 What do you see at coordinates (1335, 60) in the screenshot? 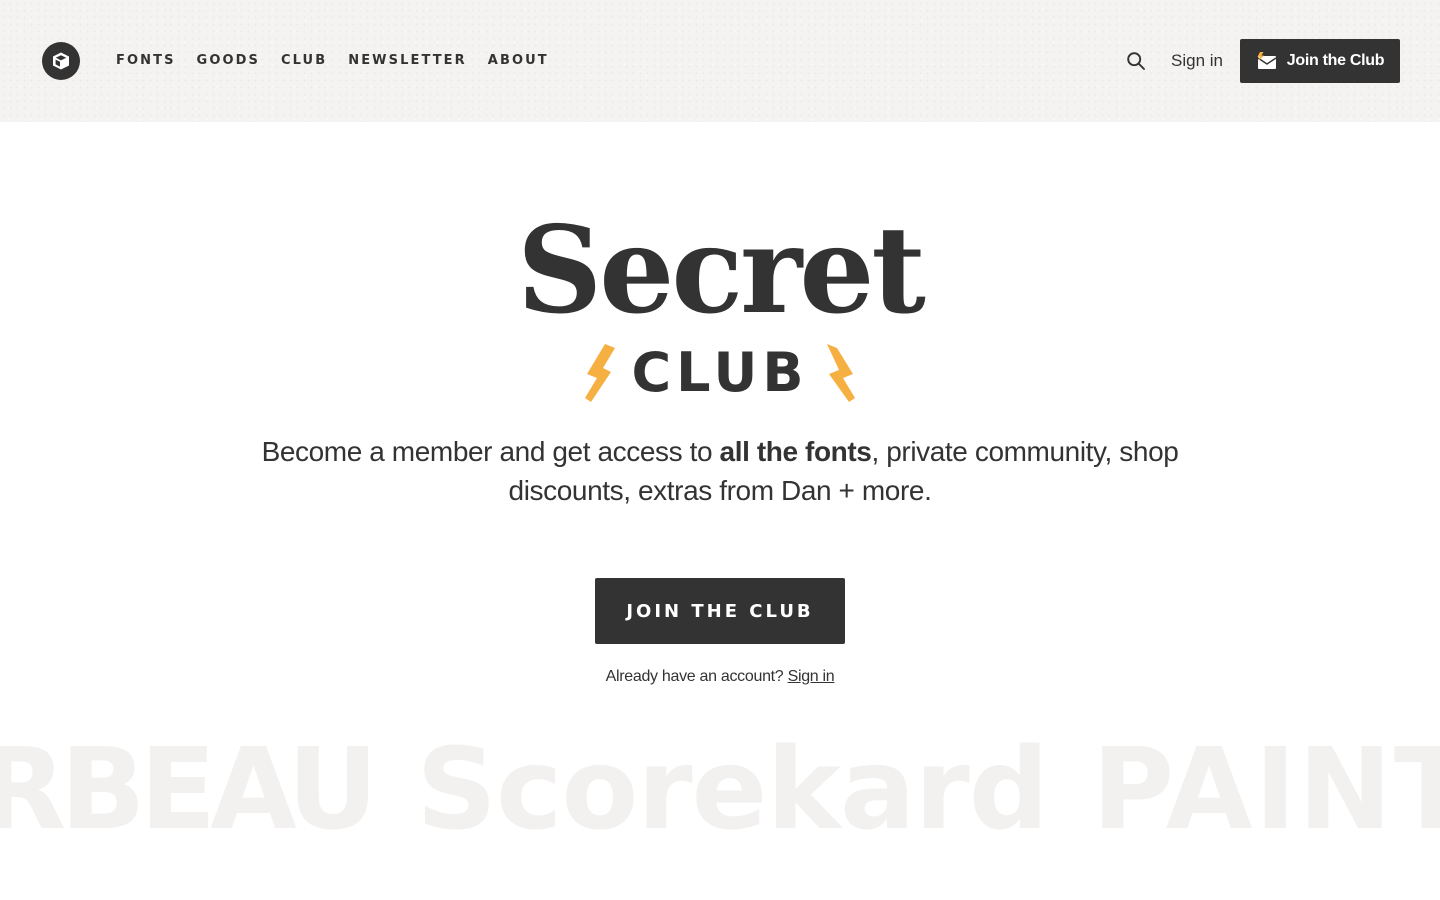
I see `join-club-label: Join the Club` at bounding box center [1335, 60].